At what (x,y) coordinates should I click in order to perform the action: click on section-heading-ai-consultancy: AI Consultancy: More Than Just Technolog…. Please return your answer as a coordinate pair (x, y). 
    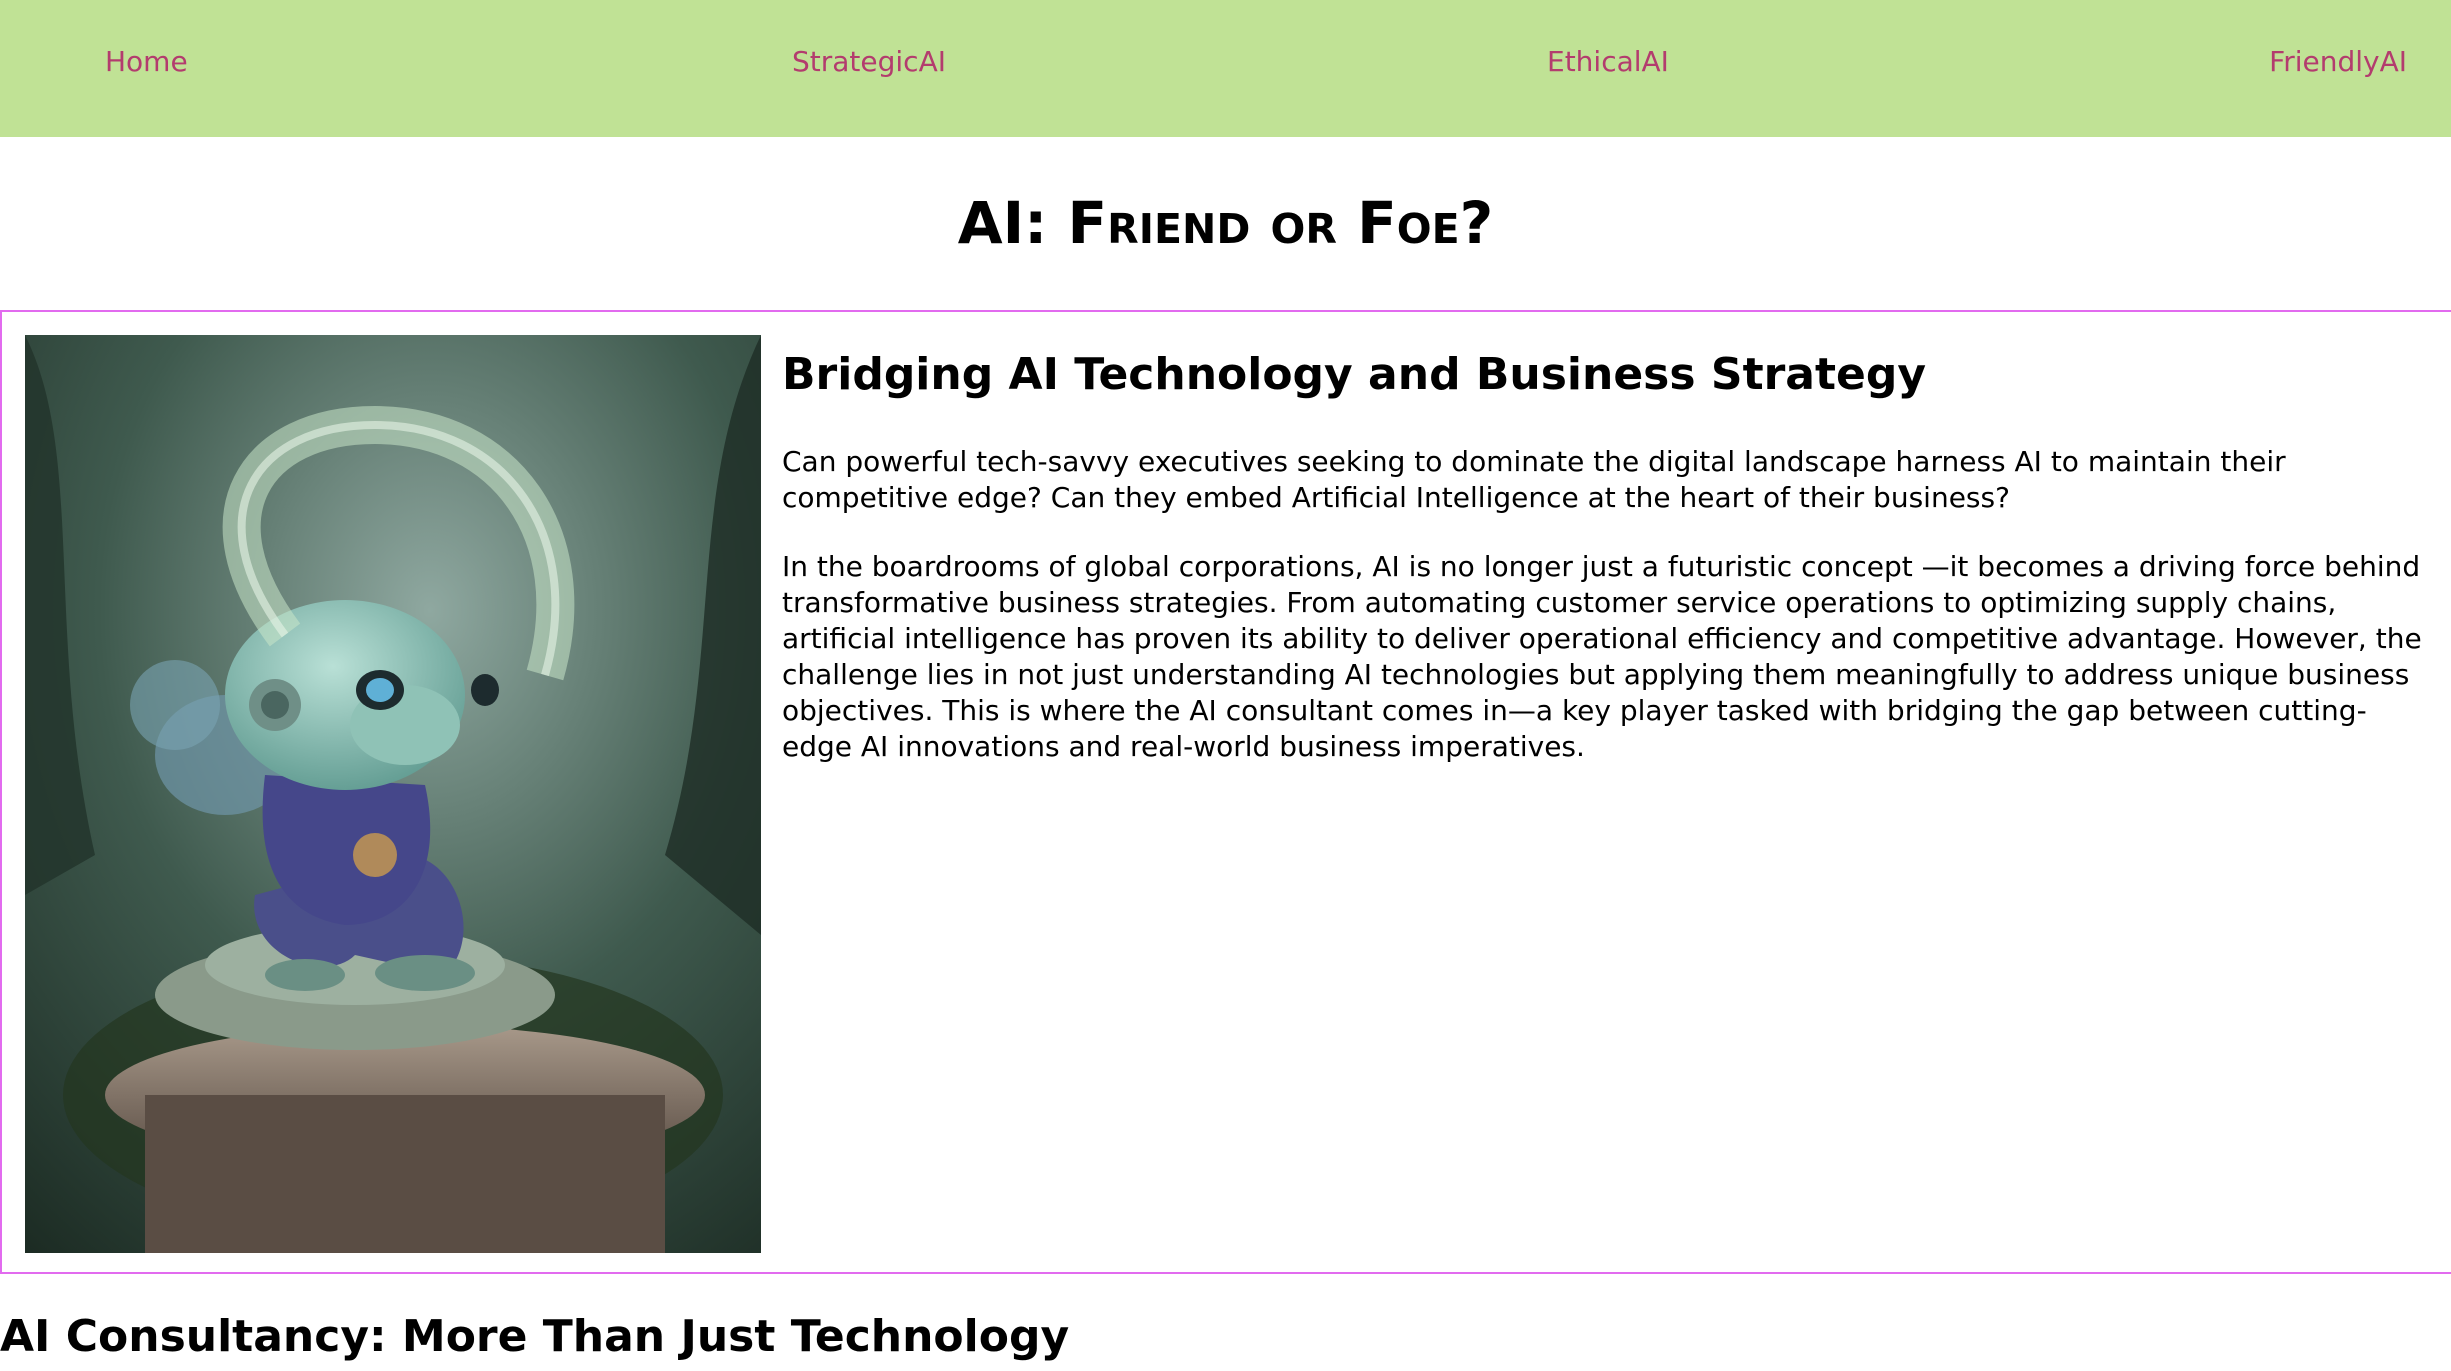
    Looking at the image, I should click on (535, 1336).